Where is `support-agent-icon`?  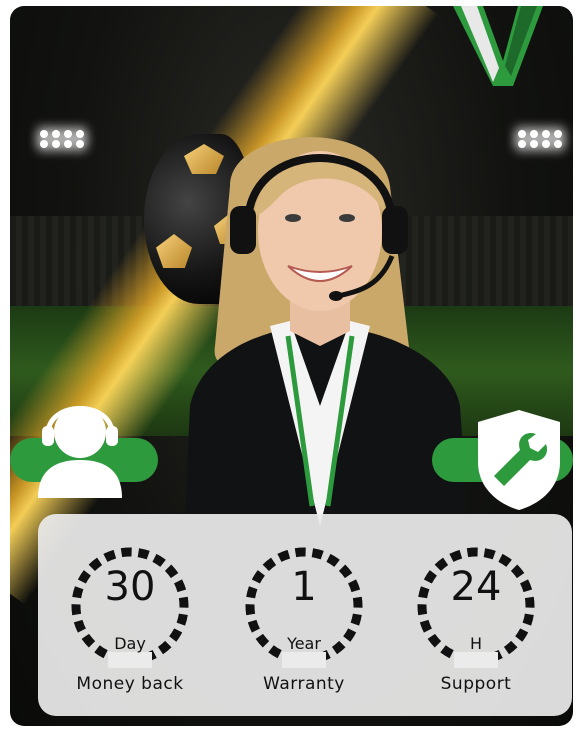 support-agent-icon is located at coordinates (80, 452).